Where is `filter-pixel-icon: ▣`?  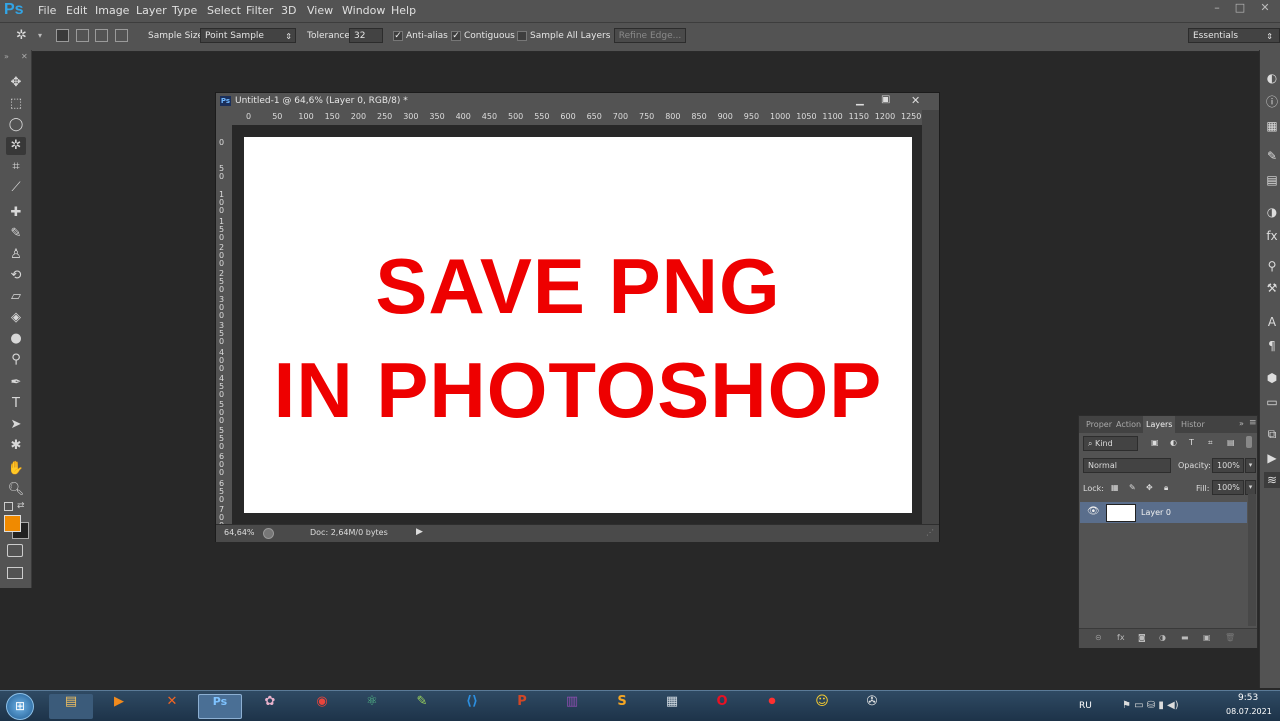
filter-pixel-icon: ▣ is located at coordinates (1155, 442).